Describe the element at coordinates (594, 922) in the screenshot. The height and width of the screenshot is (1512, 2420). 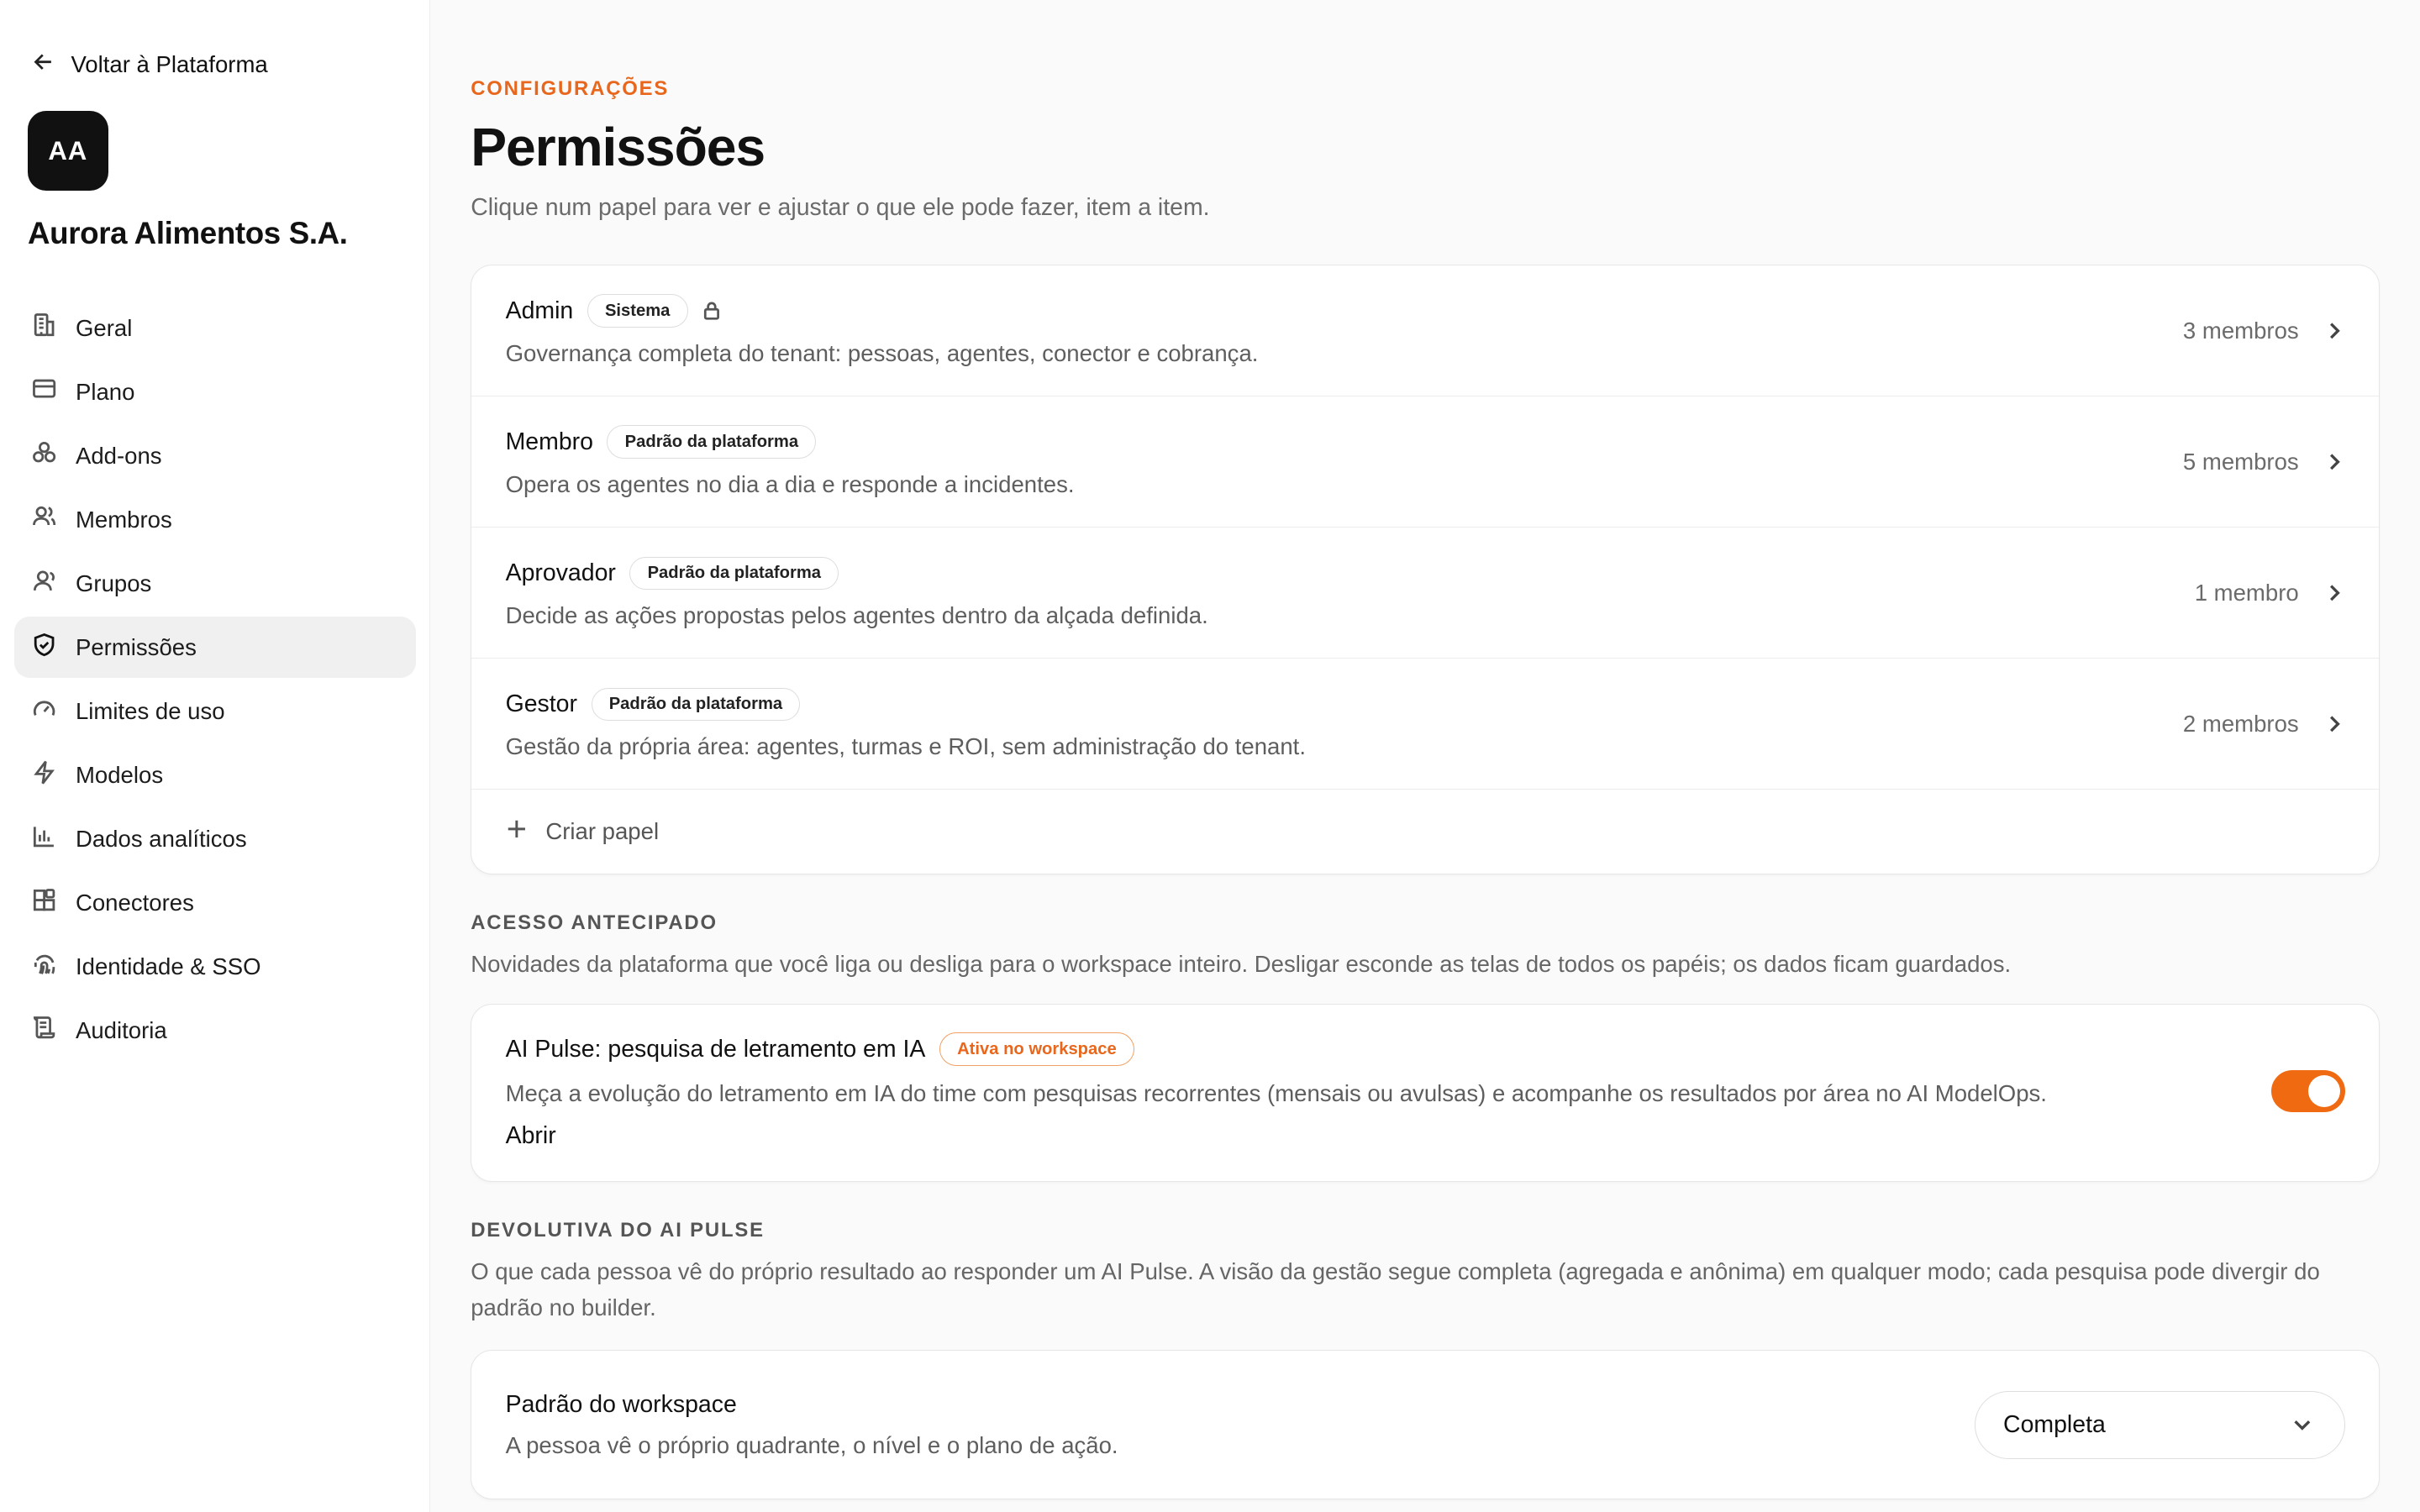
I see `early-access-heading: ACESSO ANTECIPADO` at that location.